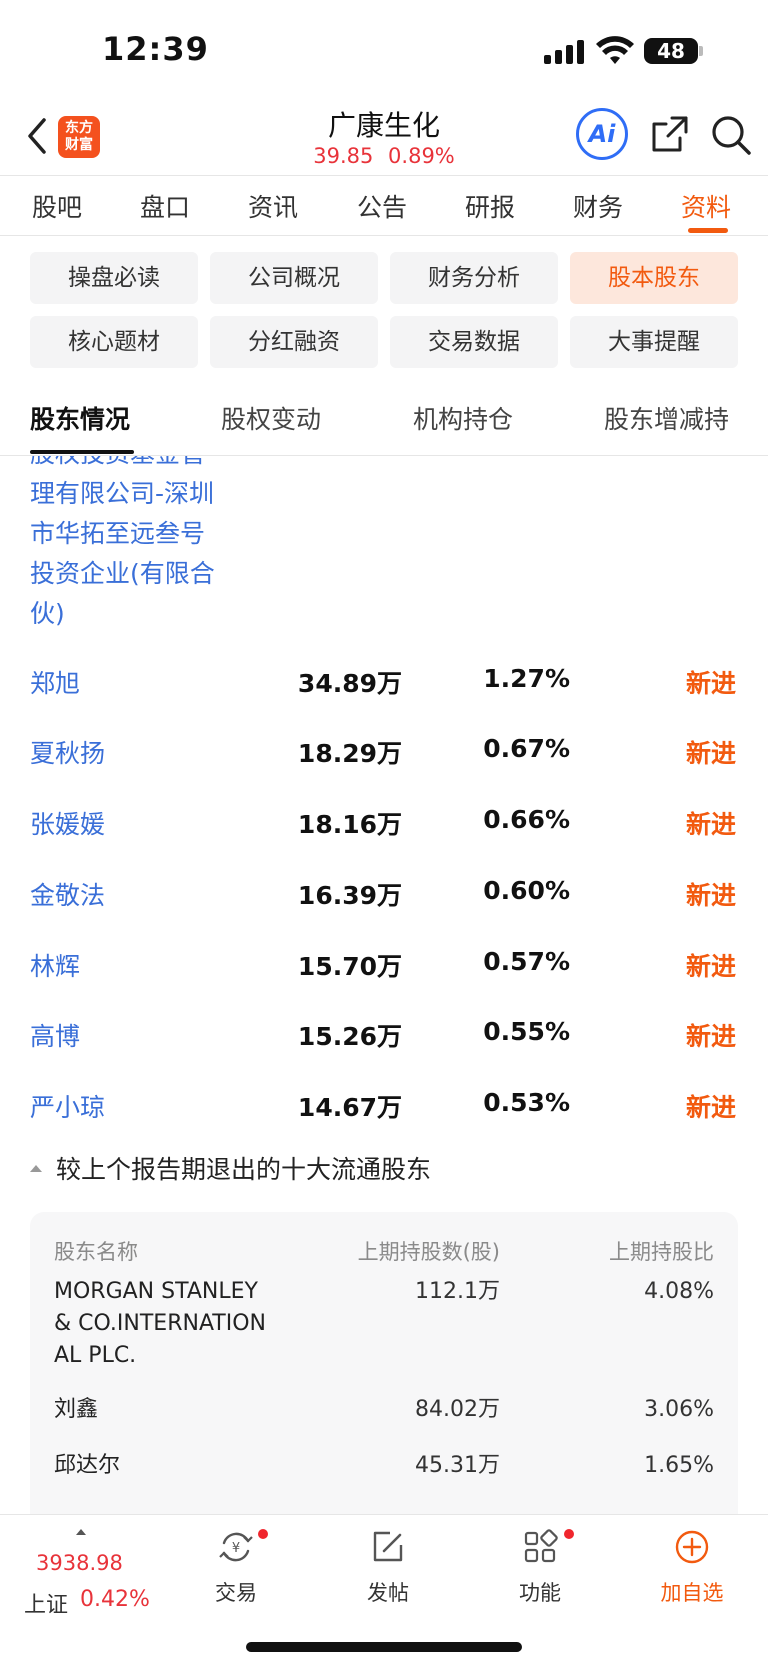  Describe the element at coordinates (236, 1568) in the screenshot. I see `trade-button: ¥ 交易` at that location.